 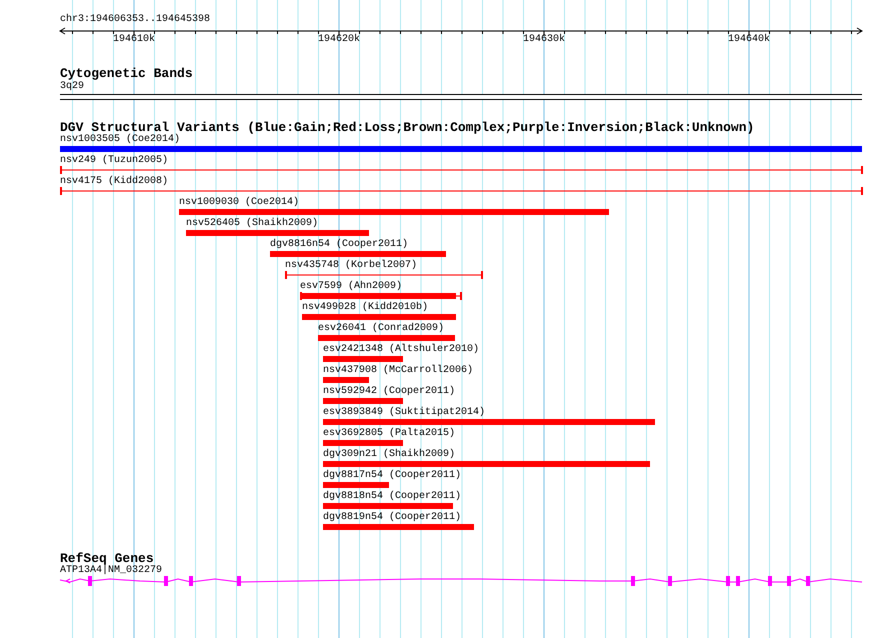 What do you see at coordinates (749, 40) in the screenshot?
I see `ruler-tick-label: 194640k` at bounding box center [749, 40].